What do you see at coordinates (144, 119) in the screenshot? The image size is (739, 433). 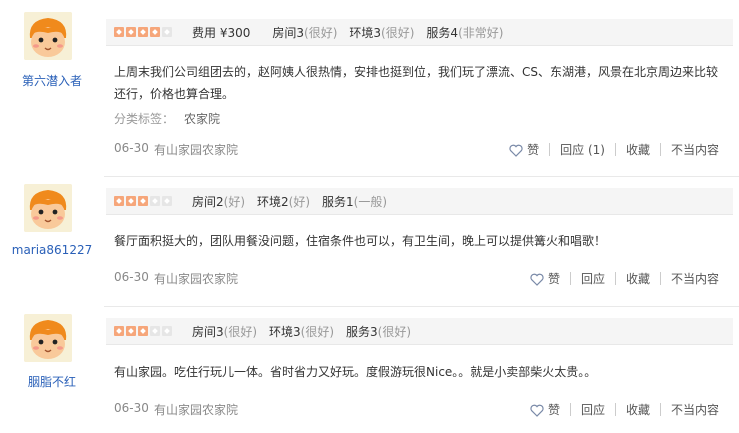 I see `tags-label: 分类标签：` at bounding box center [144, 119].